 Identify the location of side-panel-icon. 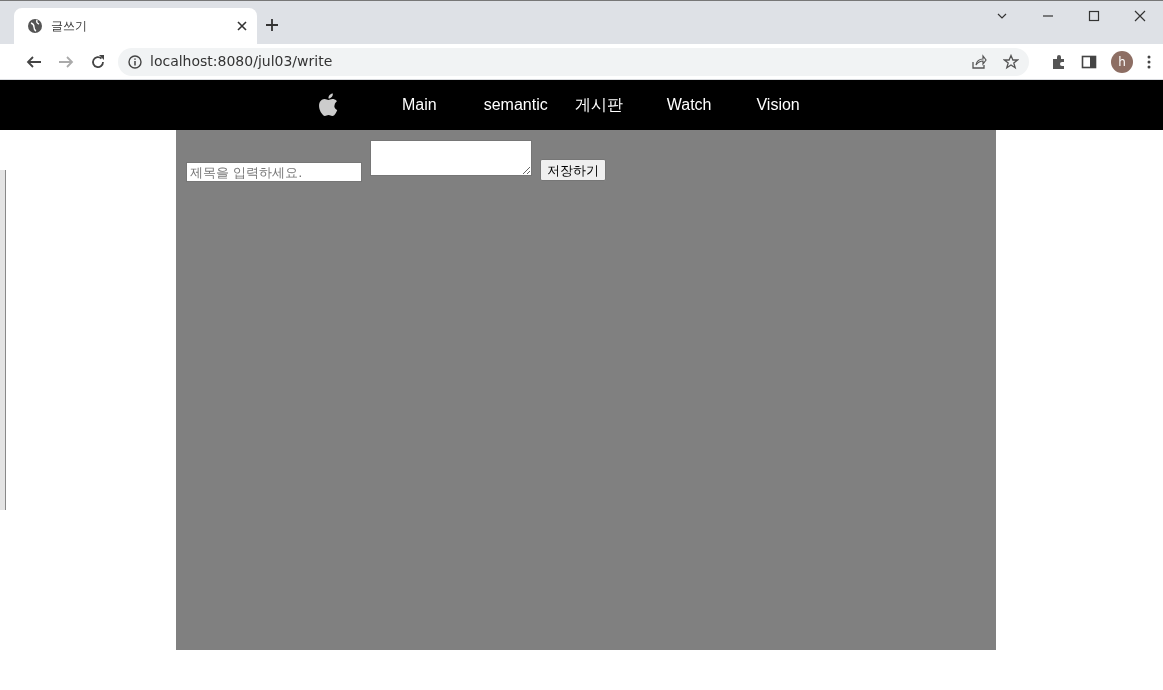
(1089, 61).